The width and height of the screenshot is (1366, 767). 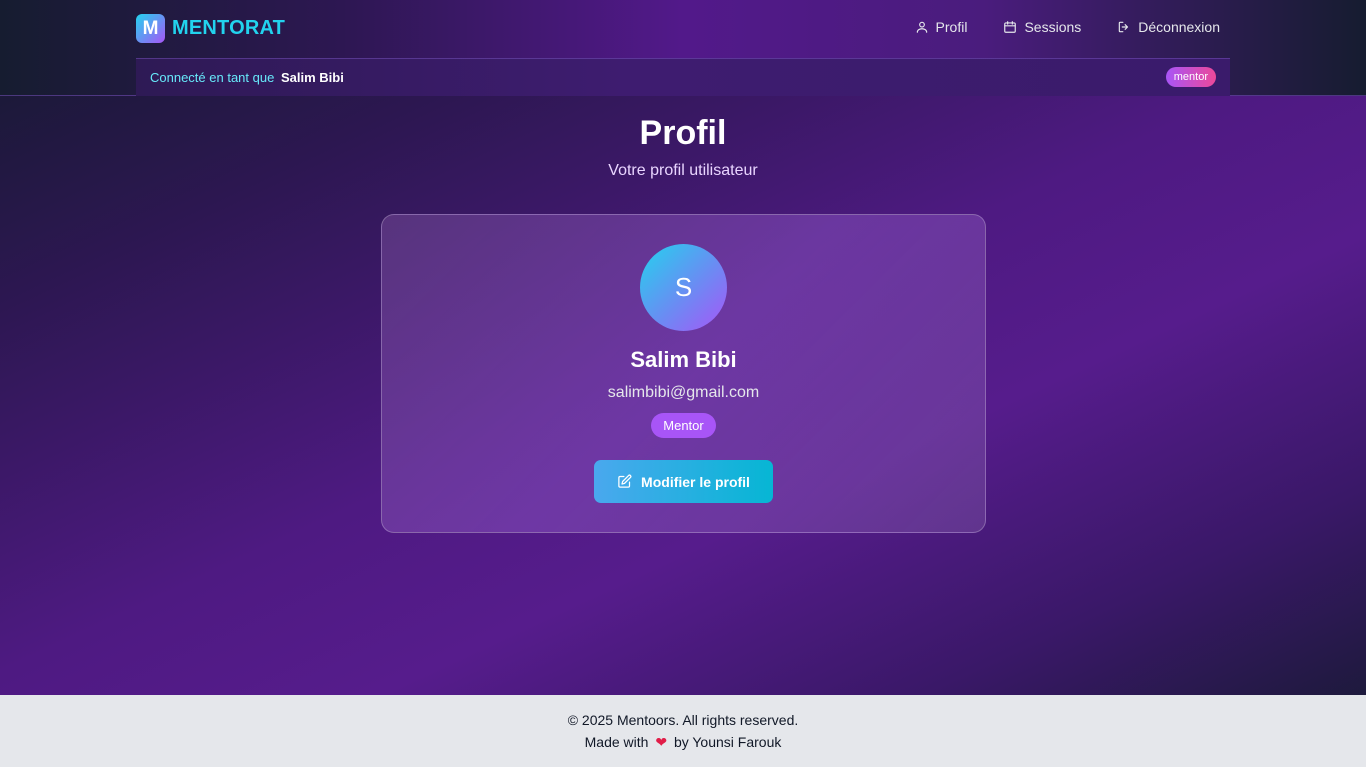 I want to click on nav-sessions: Sessions, so click(x=1042, y=27).